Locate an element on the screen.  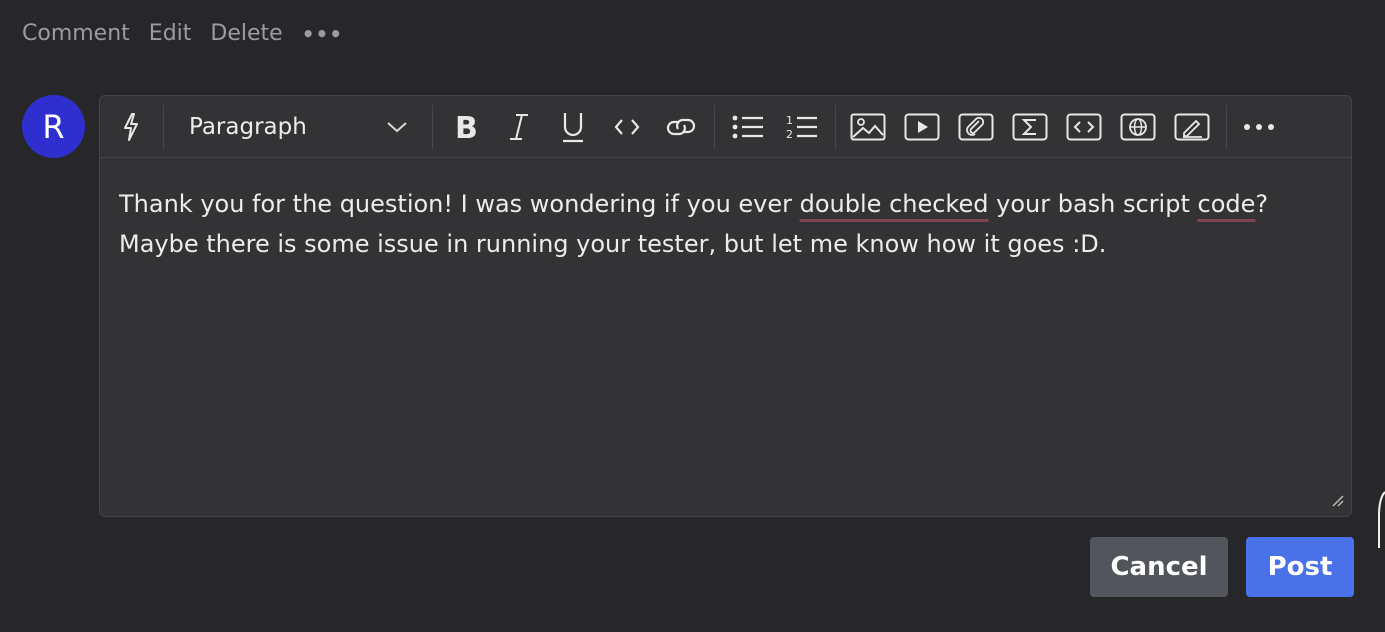
attachment-icon is located at coordinates (976, 127).